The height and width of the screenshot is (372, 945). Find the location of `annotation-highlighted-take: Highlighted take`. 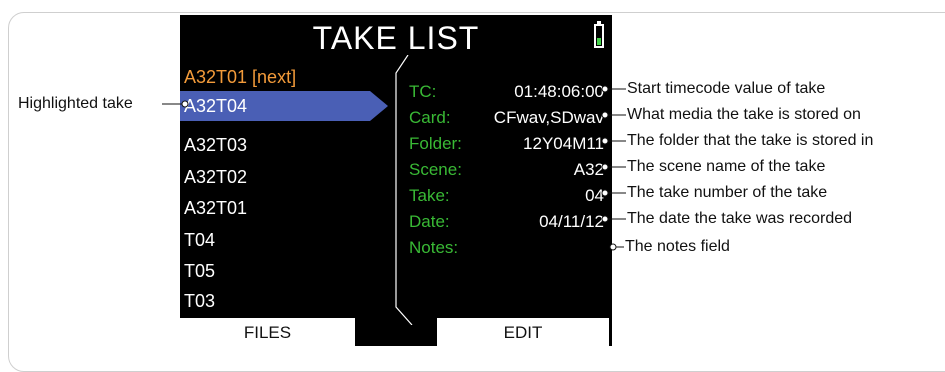

annotation-highlighted-take: Highlighted take is located at coordinates (75, 103).